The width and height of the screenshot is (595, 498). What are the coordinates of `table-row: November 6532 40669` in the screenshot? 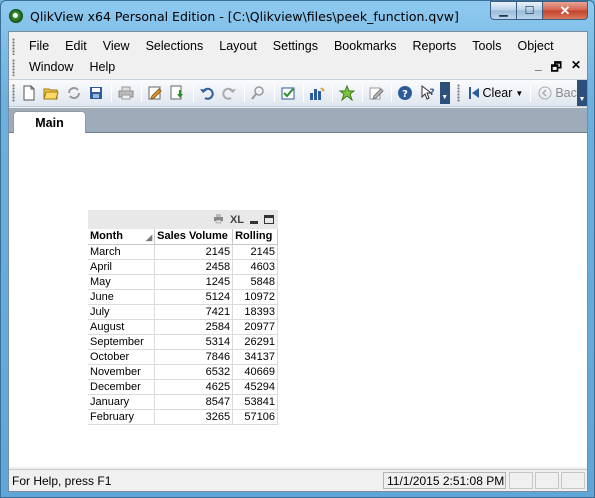 It's located at (183, 372).